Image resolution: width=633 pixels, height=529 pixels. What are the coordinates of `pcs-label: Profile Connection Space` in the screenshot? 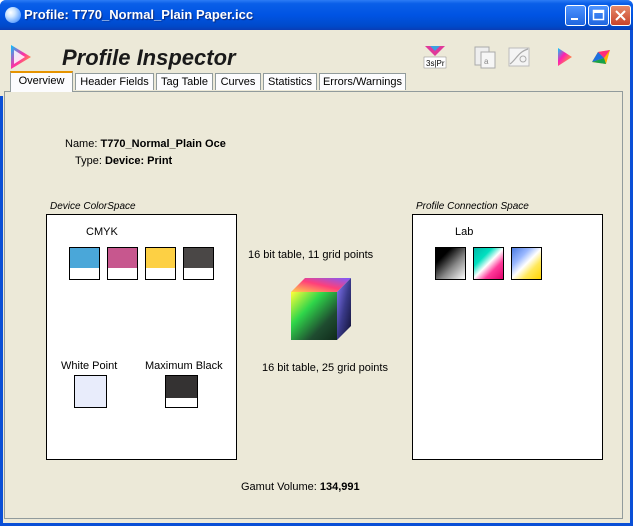 It's located at (472, 206).